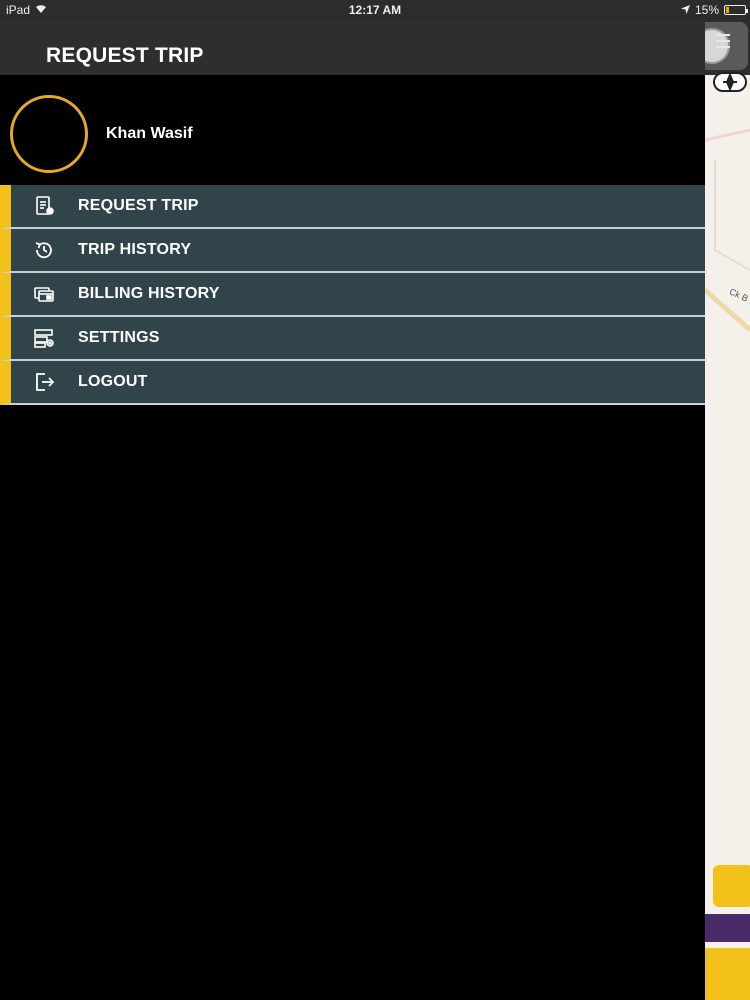  What do you see at coordinates (119, 337) in the screenshot?
I see `menu-item-label: SETTINGS` at bounding box center [119, 337].